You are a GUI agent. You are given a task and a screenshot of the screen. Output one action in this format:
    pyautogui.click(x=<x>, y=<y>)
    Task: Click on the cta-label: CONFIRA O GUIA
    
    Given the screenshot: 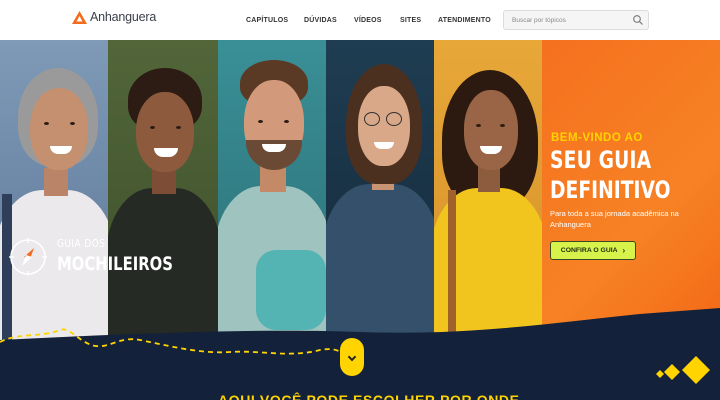 What is the action you would take?
    pyautogui.click(x=589, y=250)
    